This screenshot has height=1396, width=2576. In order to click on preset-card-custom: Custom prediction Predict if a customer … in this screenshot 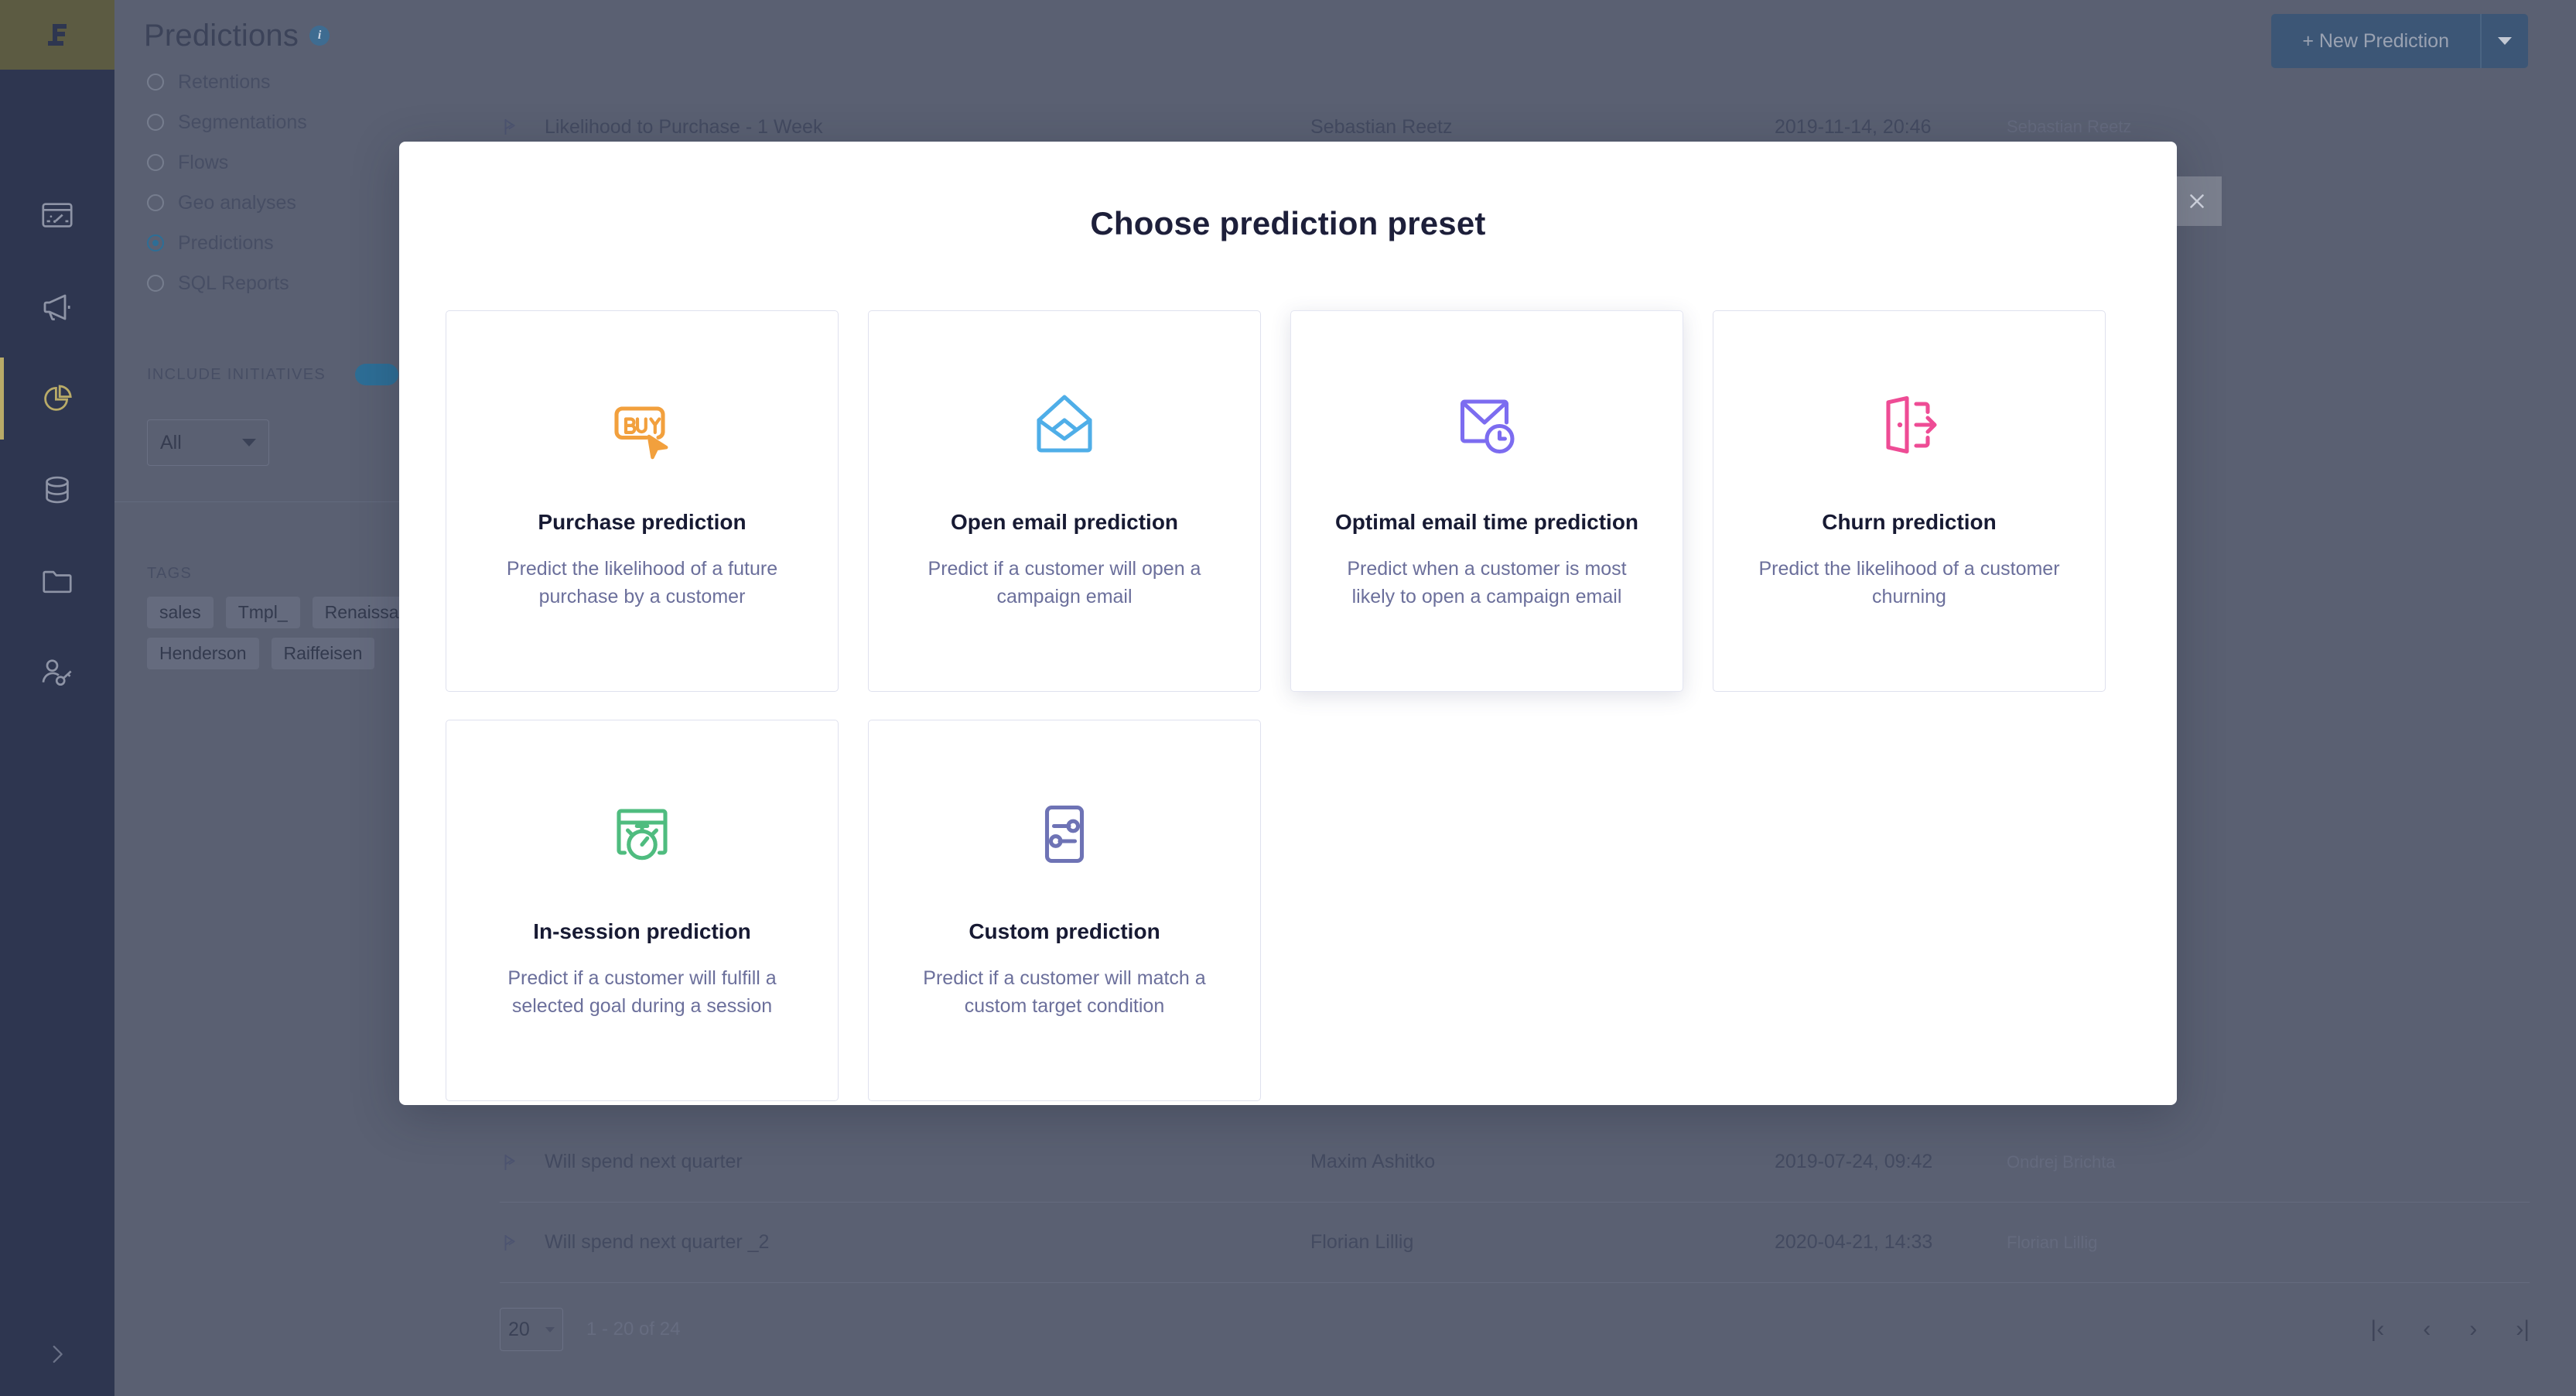, I will do `click(1064, 910)`.